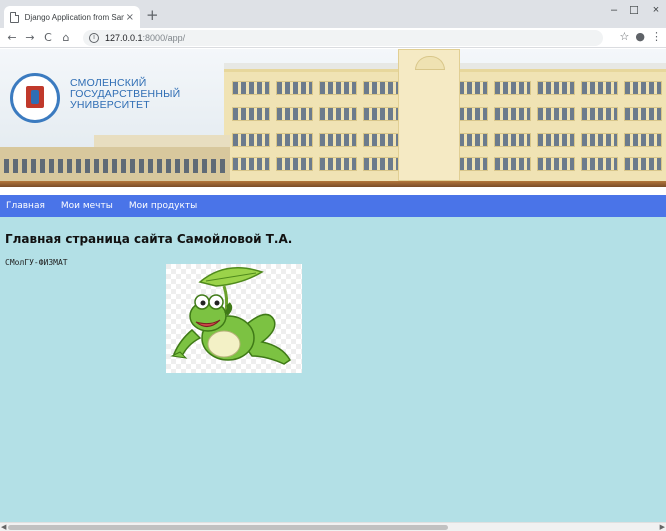 The image size is (666, 531). Describe the element at coordinates (152, 15) in the screenshot. I see `new-tab-button: +` at that location.